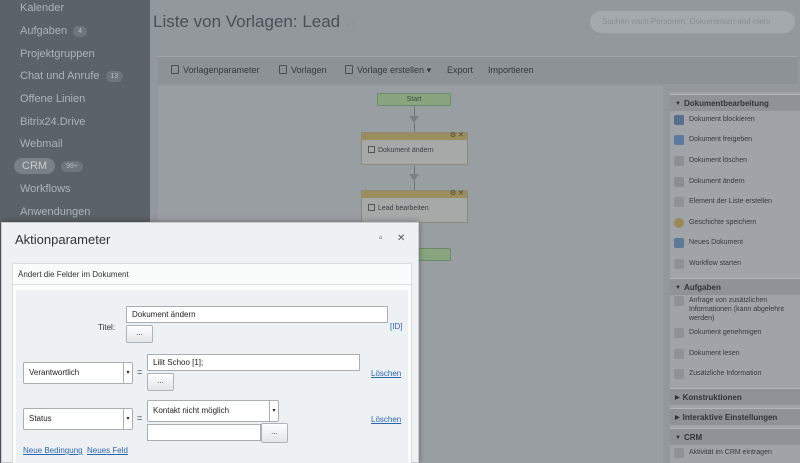  Describe the element at coordinates (414, 206) in the screenshot. I see `workflow-activity: ⚙ ✕ Lead bearbeiten` at that location.